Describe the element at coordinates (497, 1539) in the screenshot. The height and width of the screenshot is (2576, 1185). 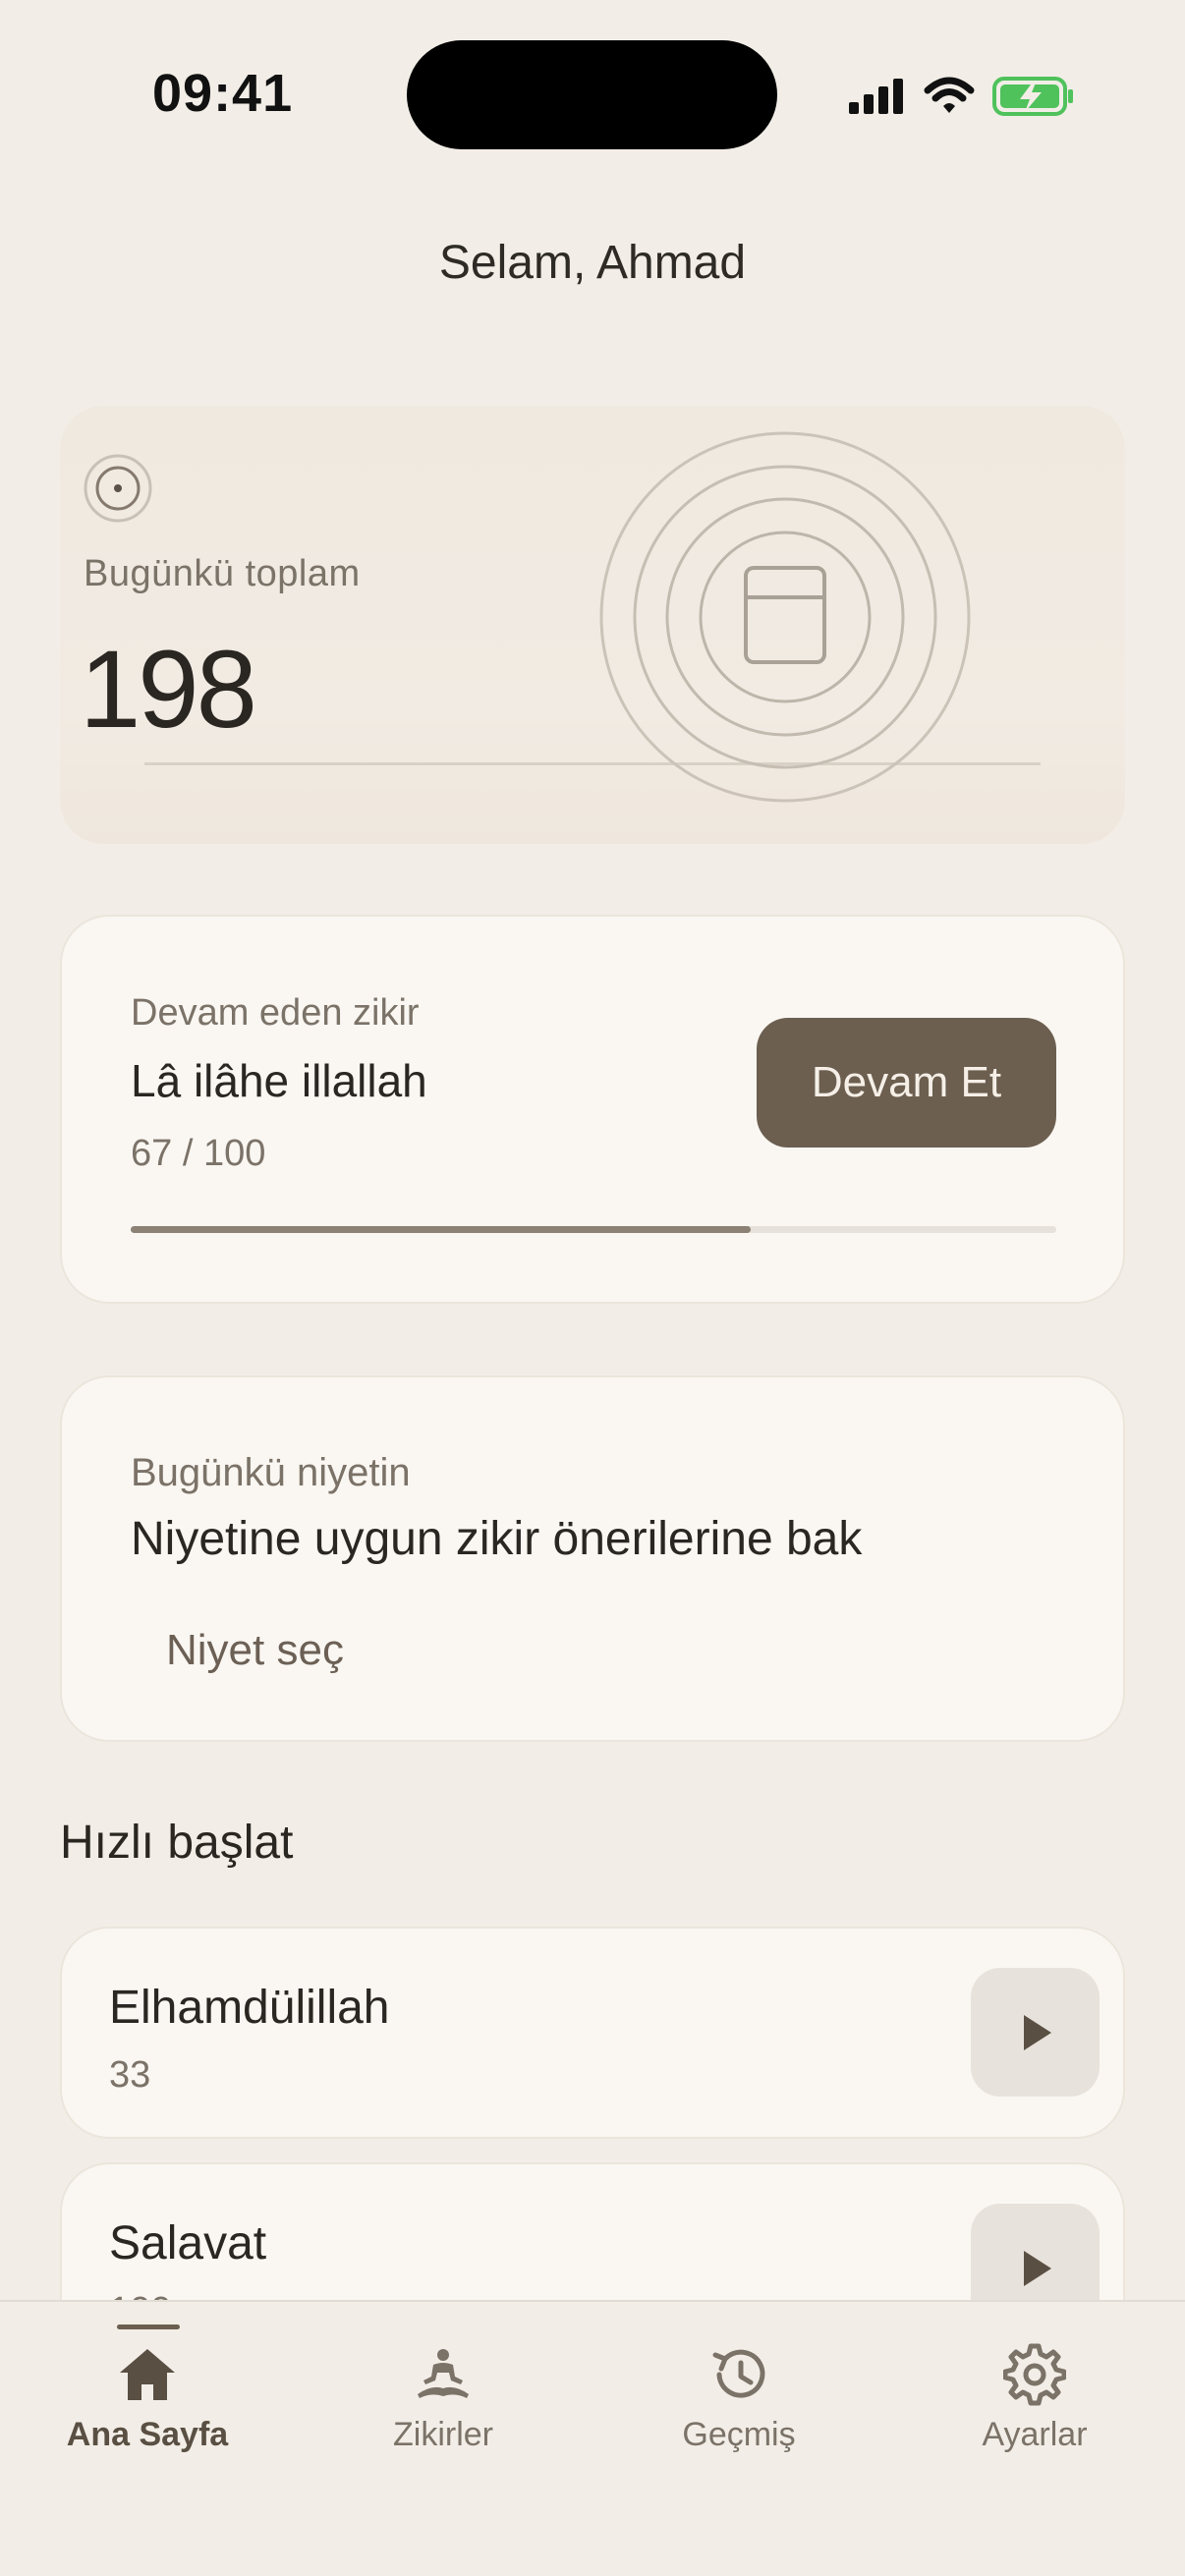
I see `intent-text: Niyetine uygun zikir önerilerine bak` at that location.